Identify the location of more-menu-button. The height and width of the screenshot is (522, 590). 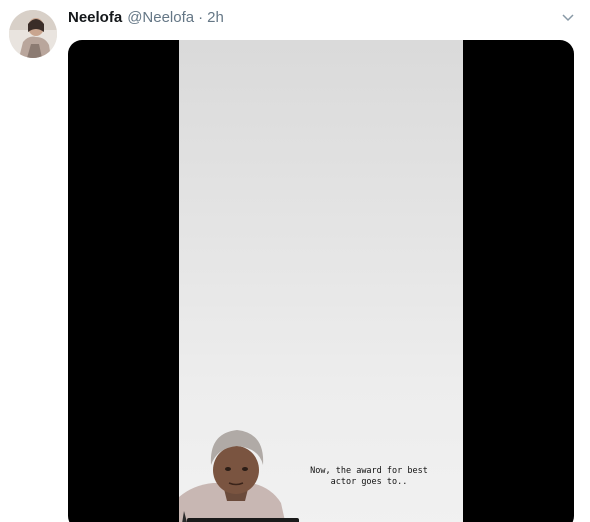
(568, 18).